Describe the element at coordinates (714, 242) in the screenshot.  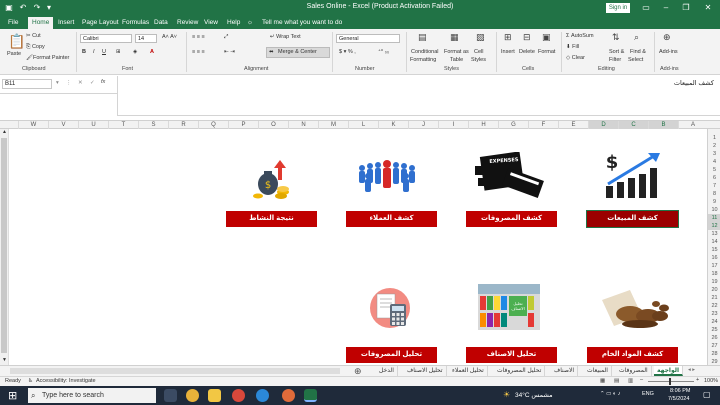
I see `row-header: 14` at that location.